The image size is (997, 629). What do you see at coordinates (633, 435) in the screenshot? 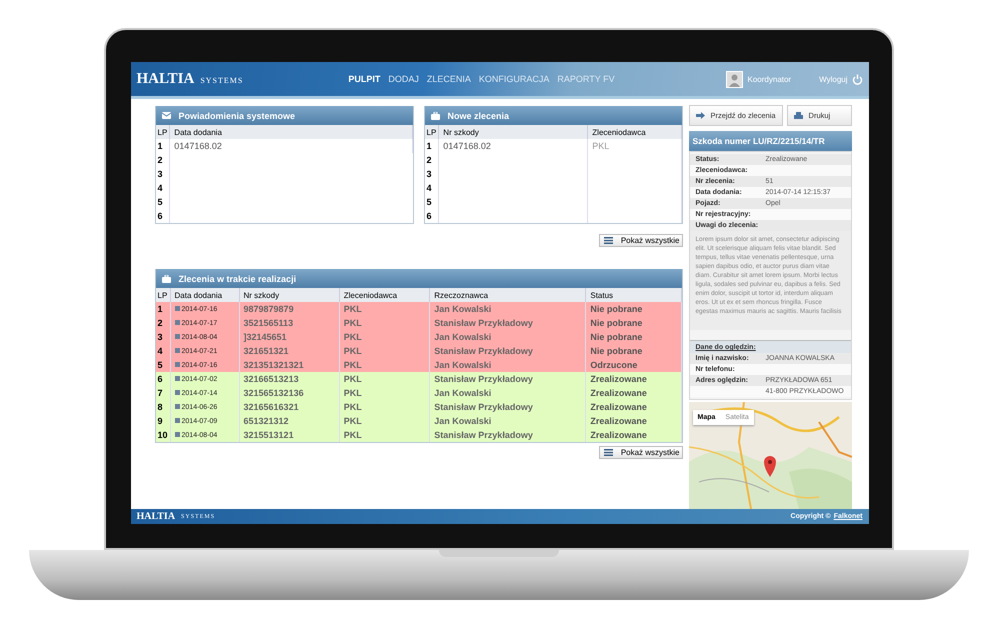
I see `table-cell: Zrealizowane` at bounding box center [633, 435].